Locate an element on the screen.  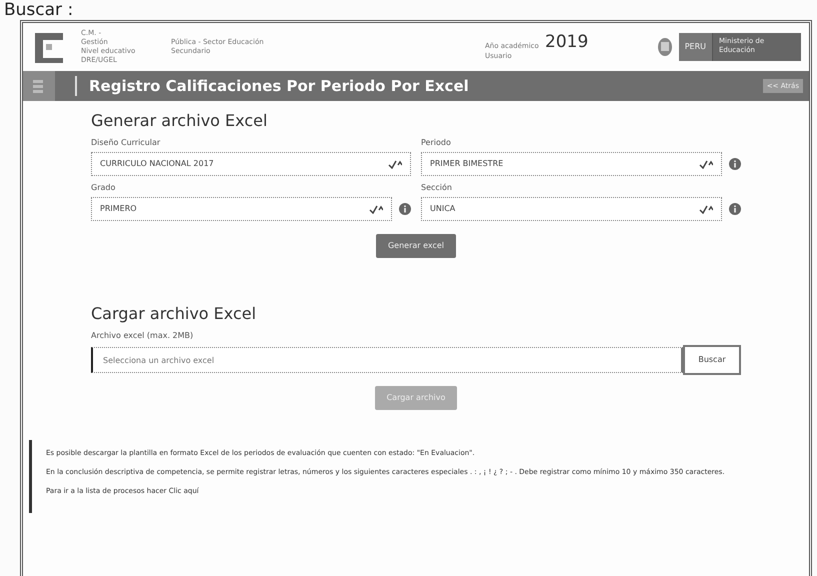
year-value: 2019 is located at coordinates (566, 42).